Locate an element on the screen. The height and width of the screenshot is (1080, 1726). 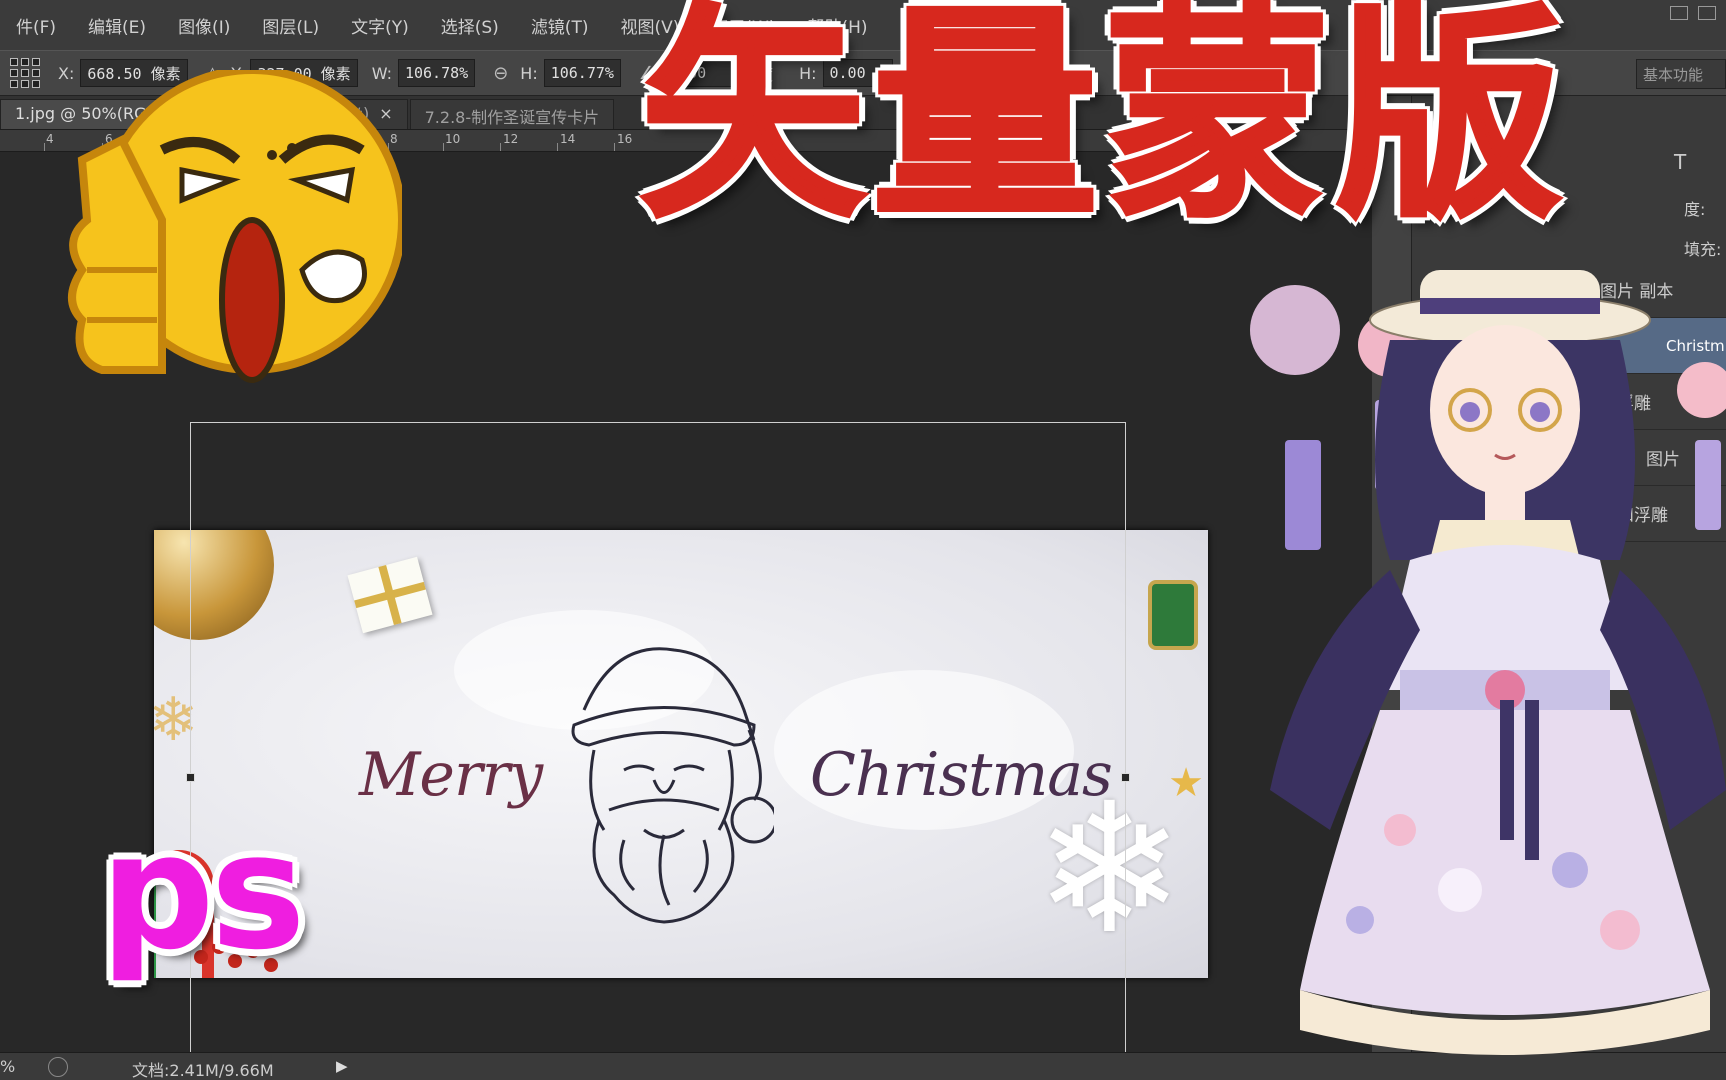
tab-doc-3: 7.2.8-制作圣诞宣传卡片 is located at coordinates (512, 114).